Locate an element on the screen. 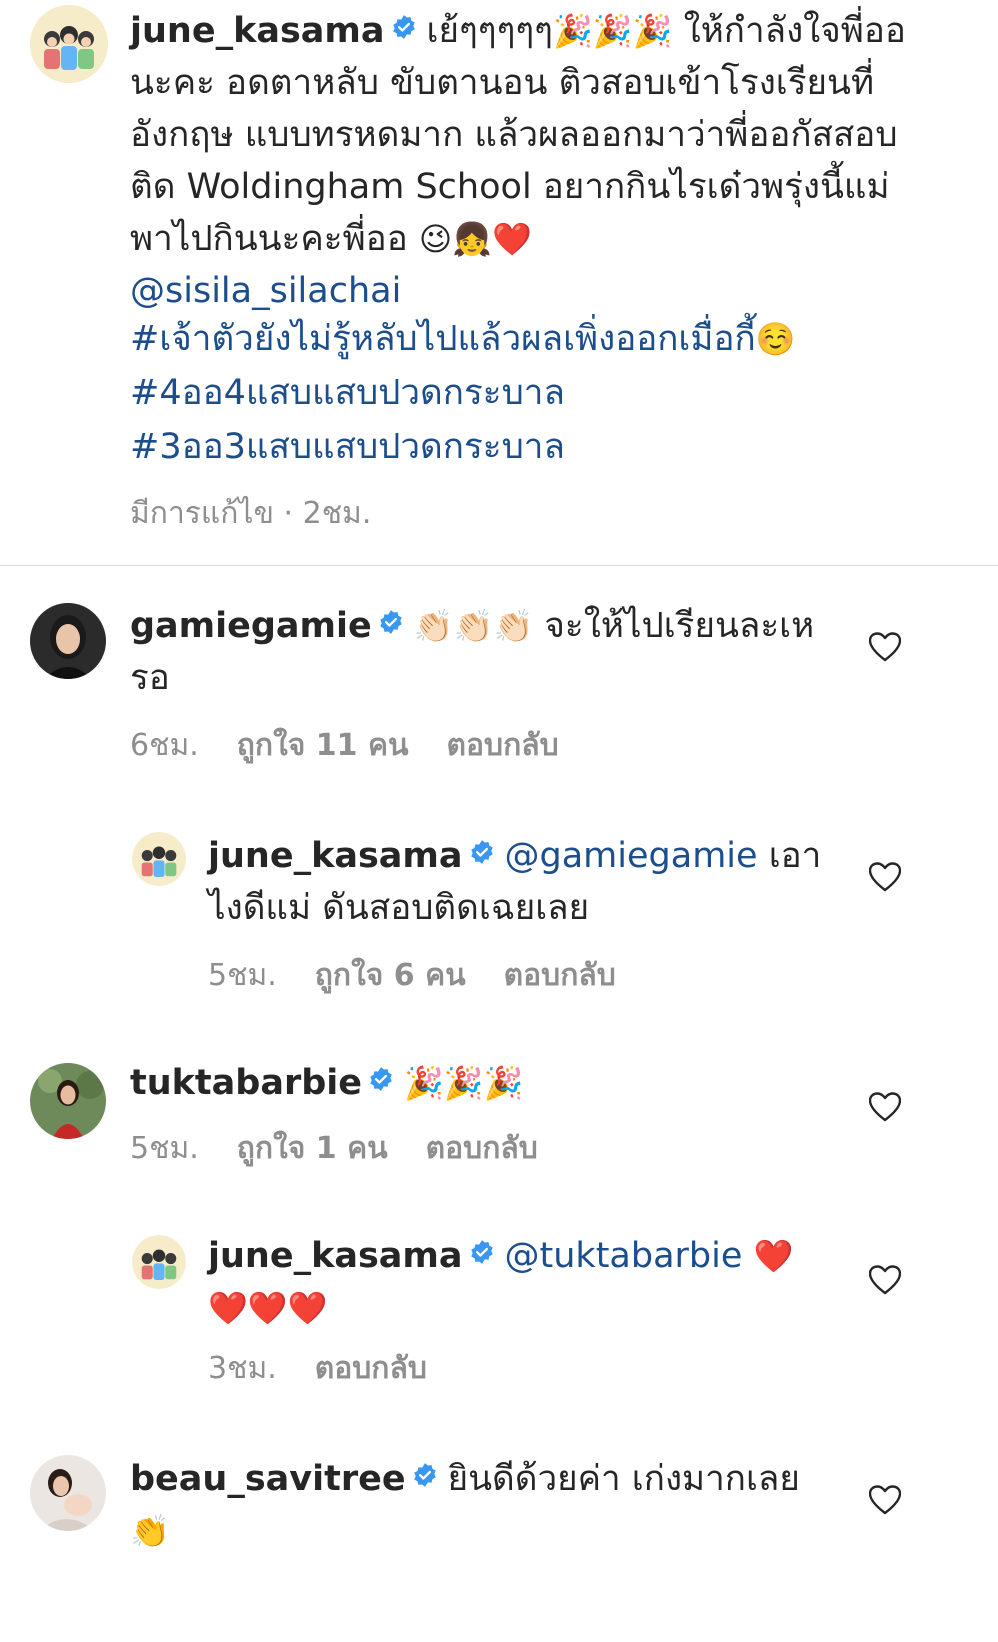 This screenshot has width=998, height=1642. comment-text: gamiegamie 👏🏻👏🏻👏🏻 จะให้ไปเรียนละเหรอ is located at coordinates (480, 652).